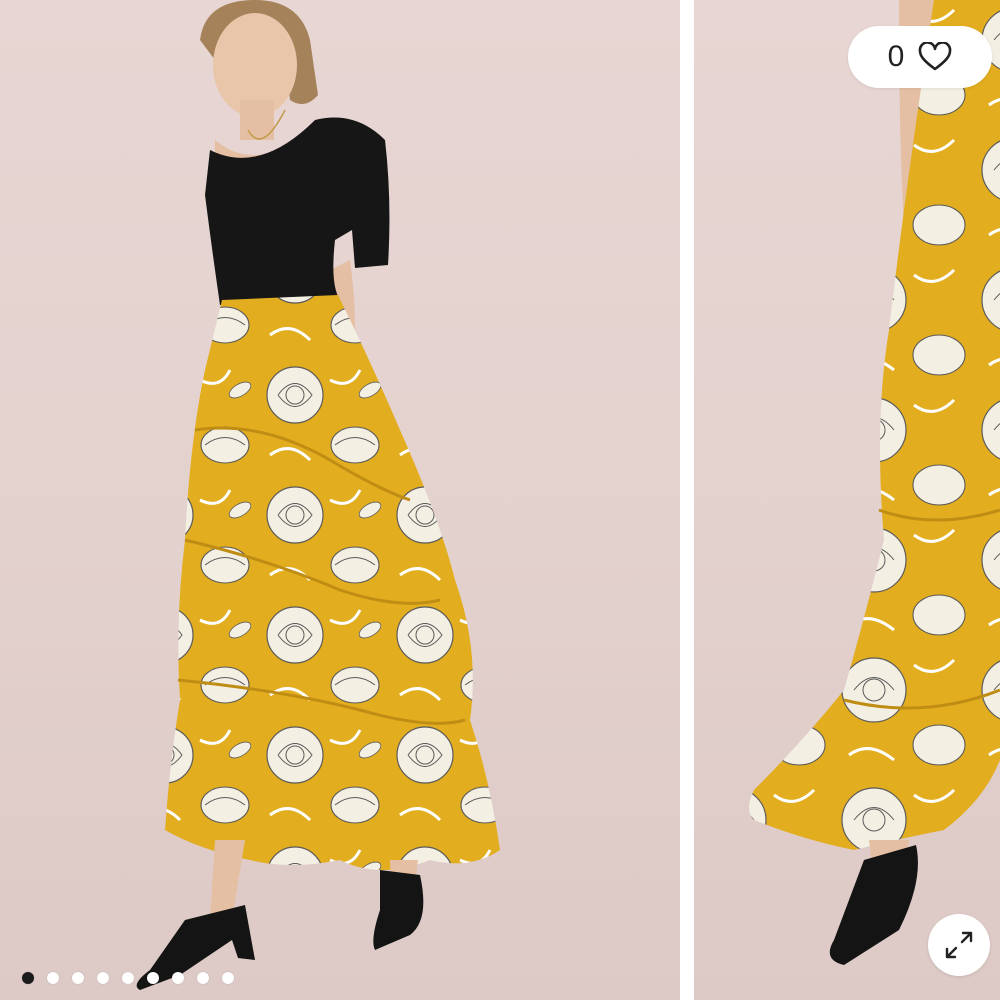  Describe the element at coordinates (896, 56) in the screenshot. I see `favorite-count: 0` at that location.